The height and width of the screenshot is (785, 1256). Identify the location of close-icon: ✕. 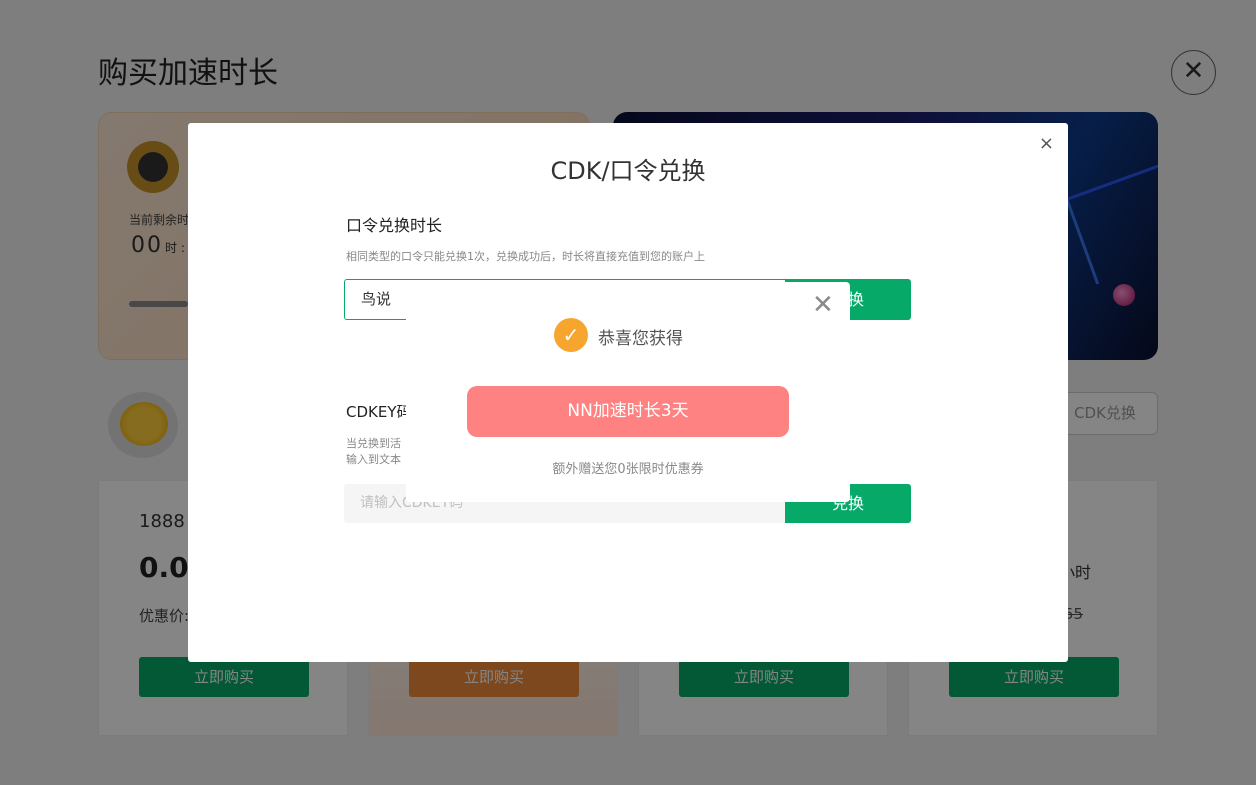
(823, 305).